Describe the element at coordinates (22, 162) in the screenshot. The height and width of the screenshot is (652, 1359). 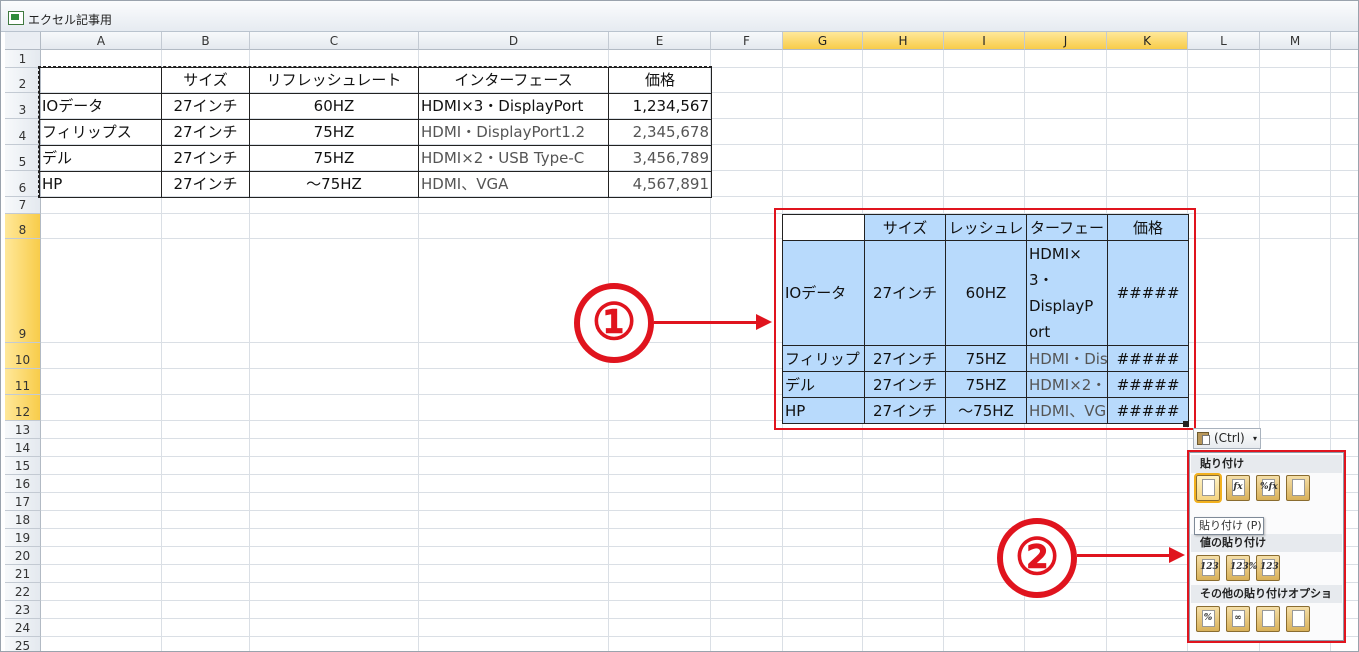
I see `row-number: 5` at that location.